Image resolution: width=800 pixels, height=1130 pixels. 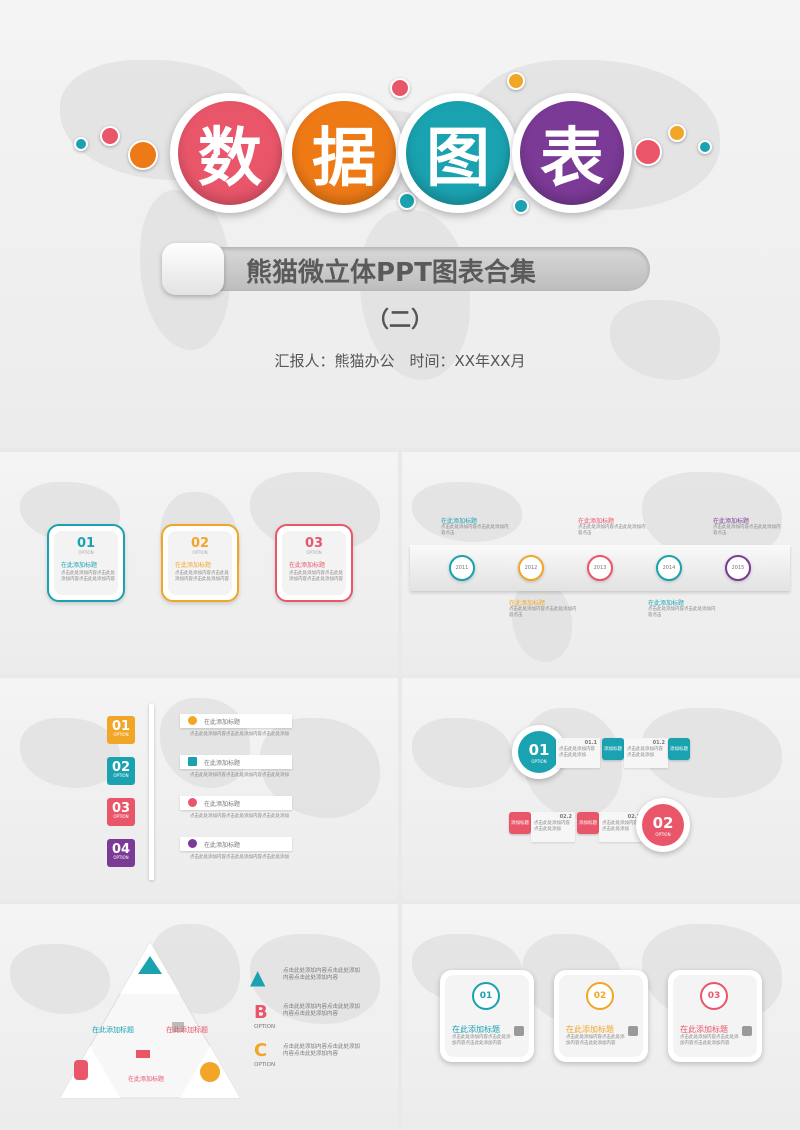 What do you see at coordinates (193, 269) in the screenshot?
I see `subtitle-pill-knob` at bounding box center [193, 269].